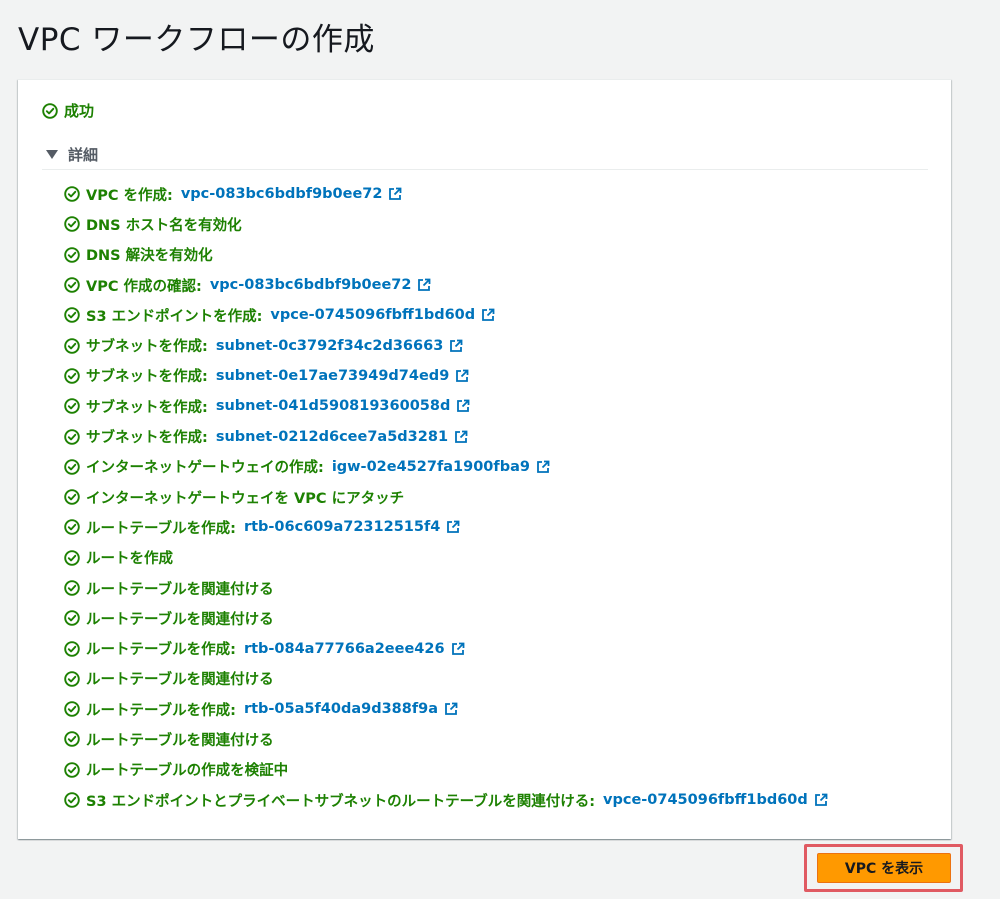 The height and width of the screenshot is (899, 1000). I want to click on resource-link: subnet-0e17ae73949d74ed9, so click(332, 376).